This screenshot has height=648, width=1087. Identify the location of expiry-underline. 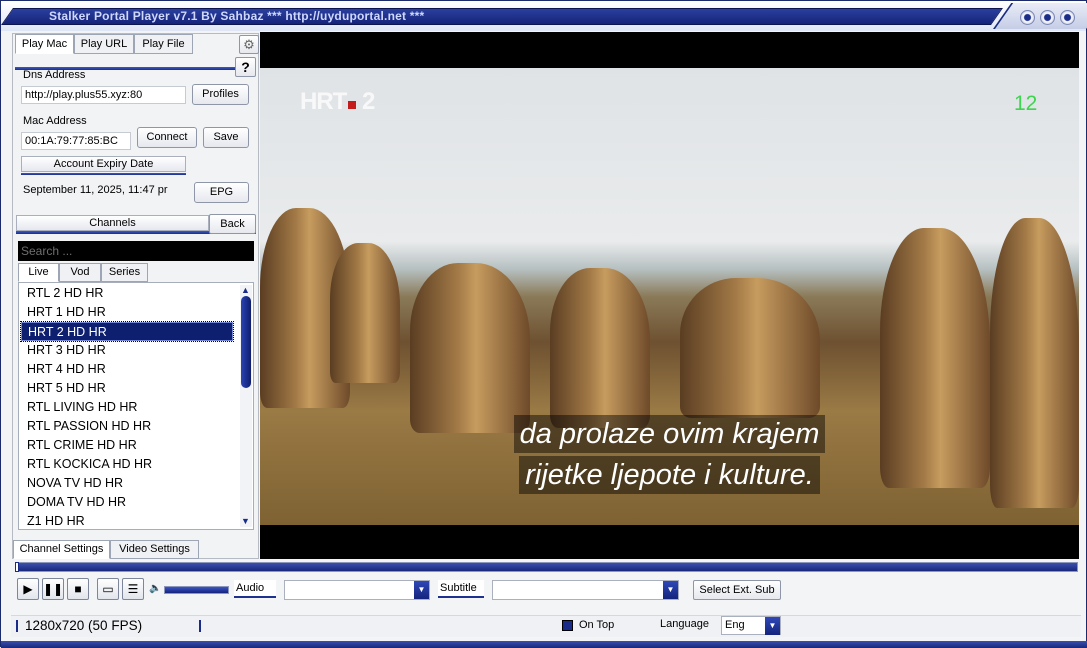
(103, 174).